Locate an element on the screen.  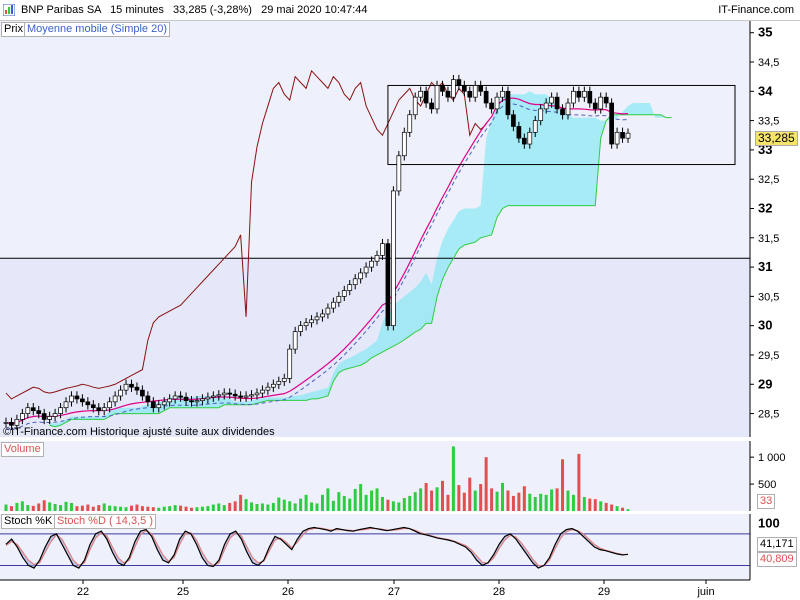
price-axis-tick-label: 35 is located at coordinates (765, 32).